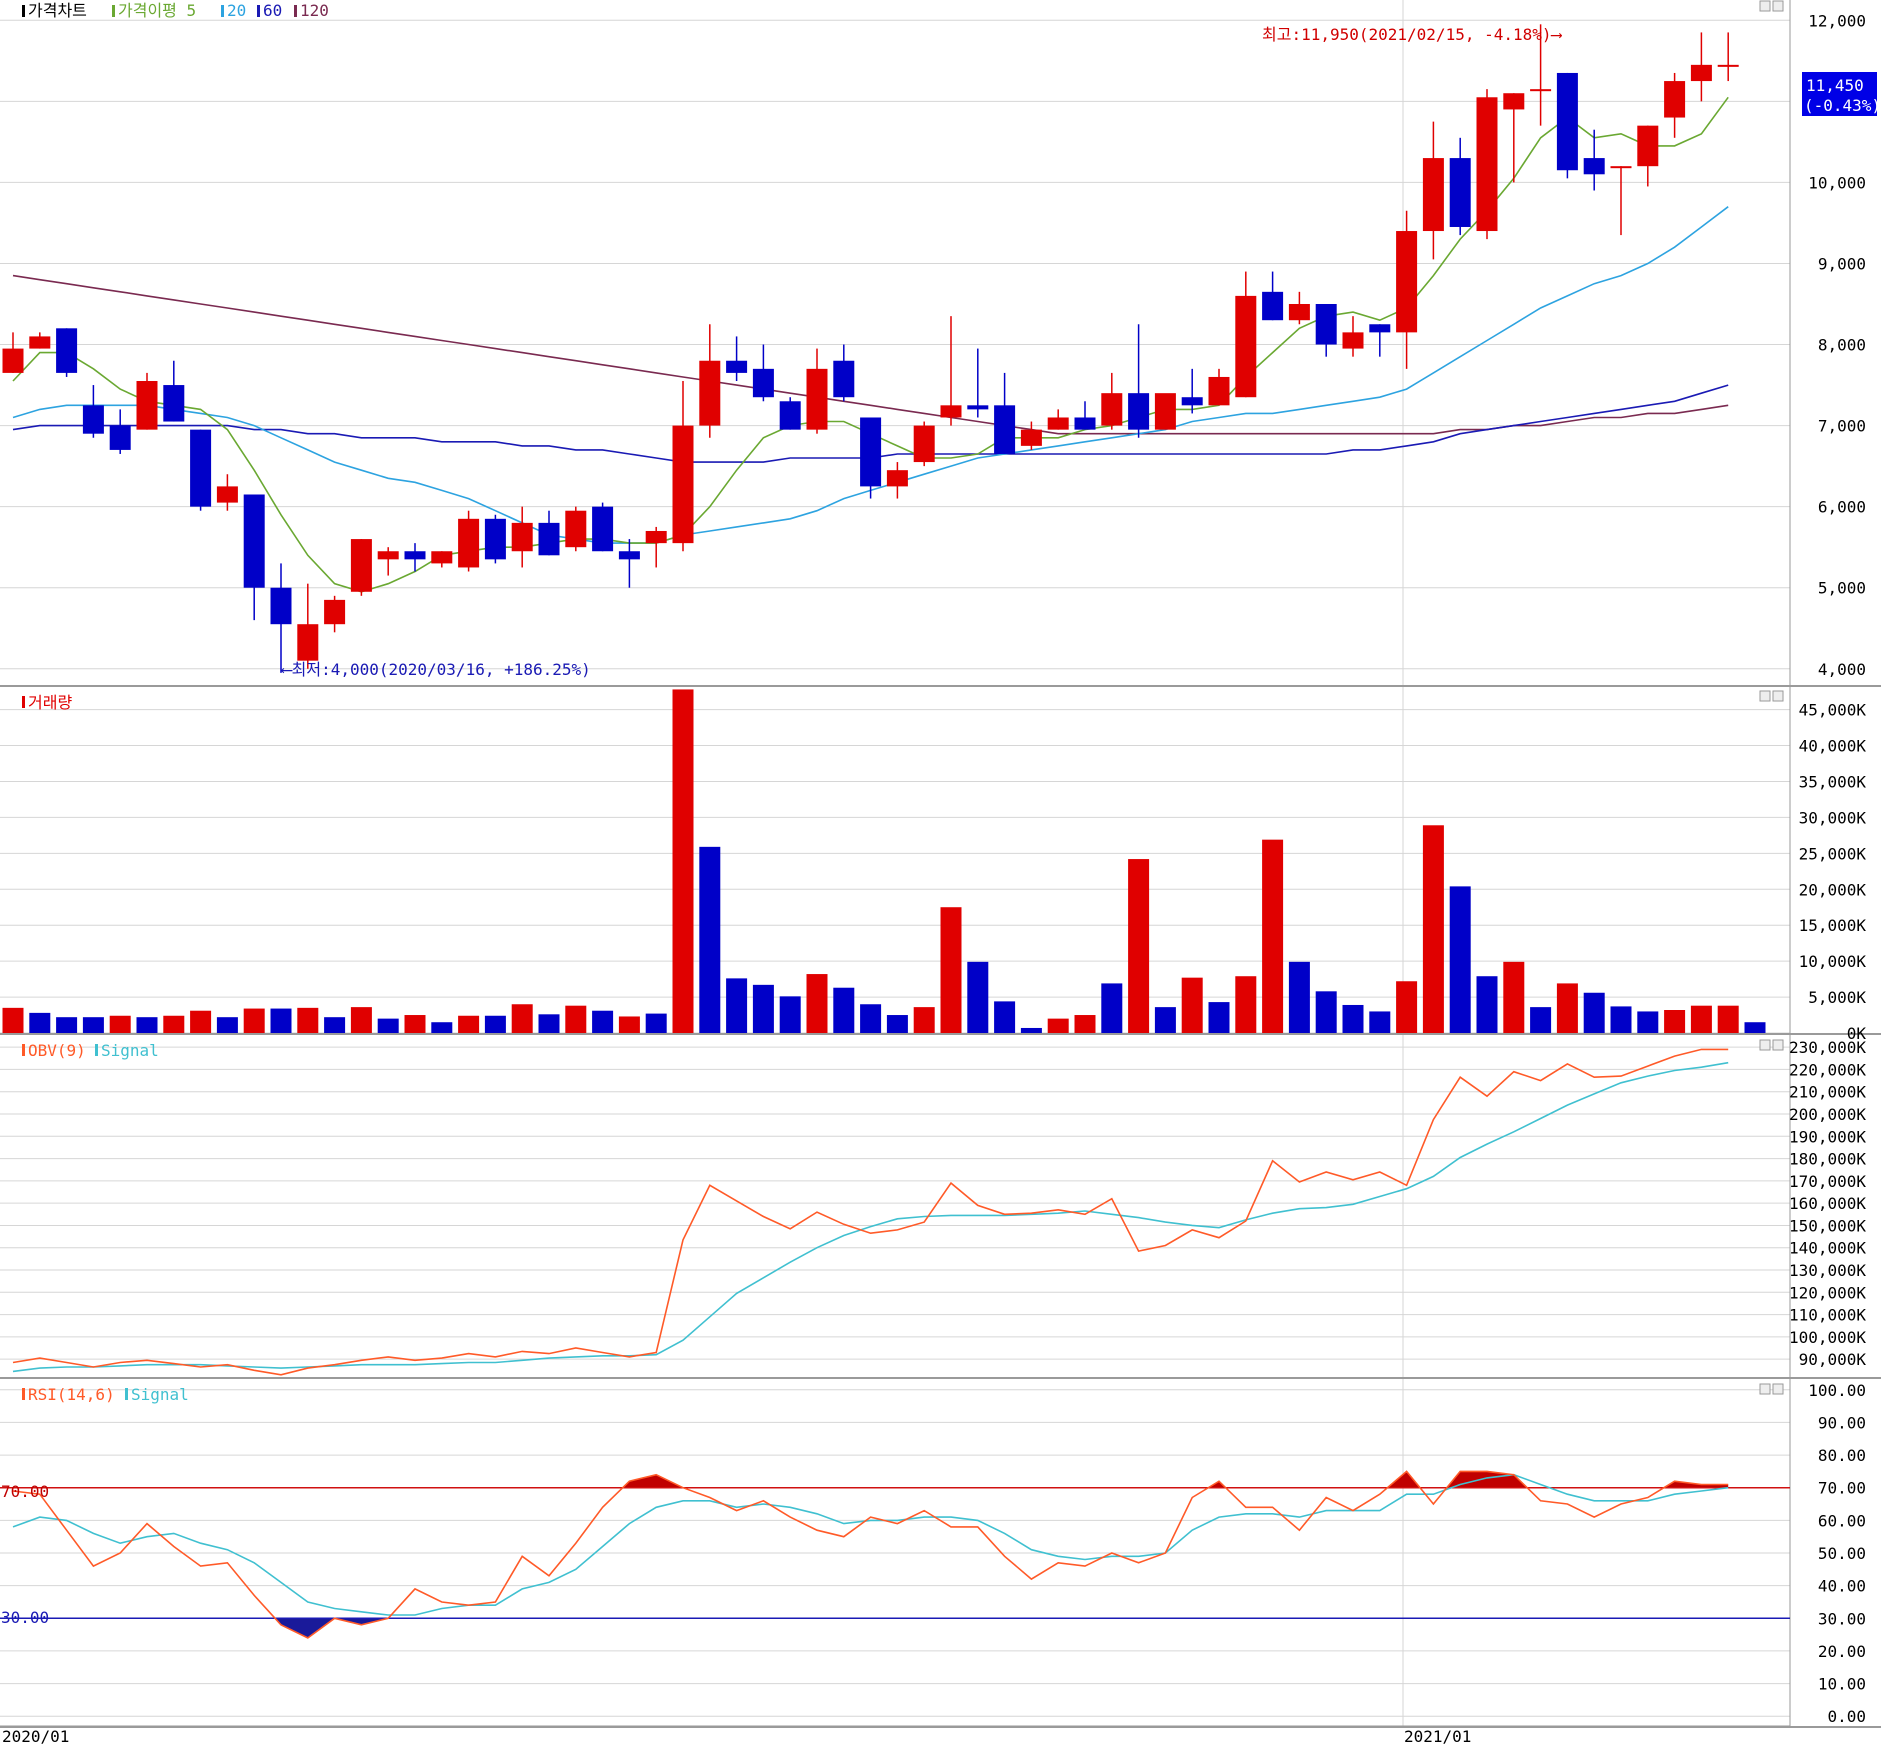  I want to click on x-label-2021-01: 2021/01, so click(1437, 1736).